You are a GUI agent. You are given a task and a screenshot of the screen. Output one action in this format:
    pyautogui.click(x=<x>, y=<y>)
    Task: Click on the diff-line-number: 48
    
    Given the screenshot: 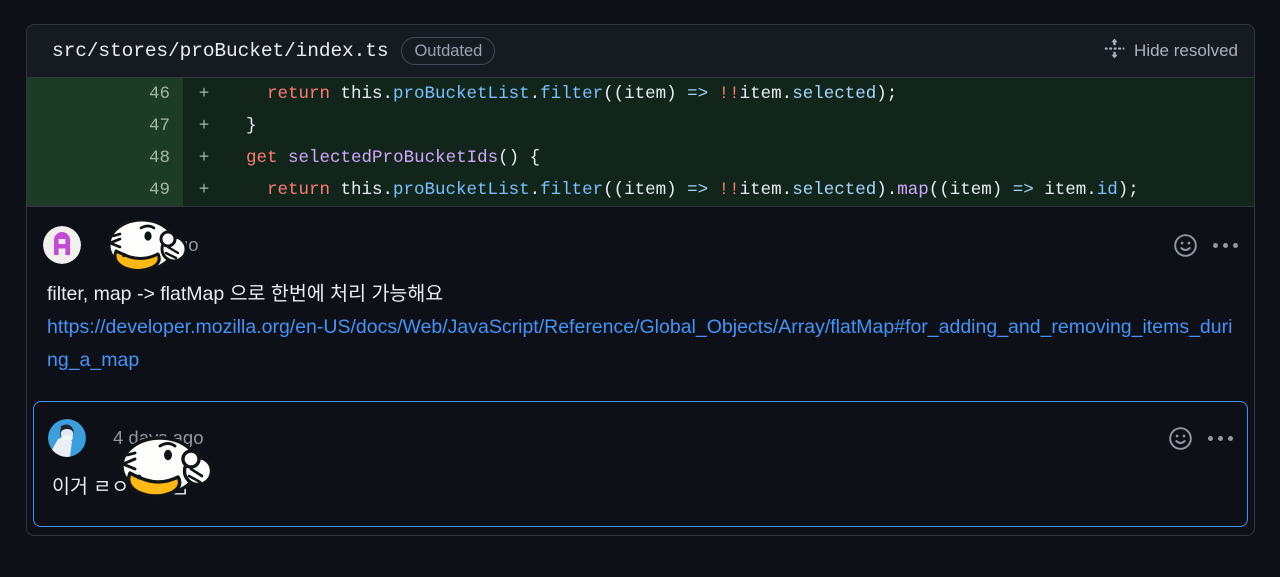 What is the action you would take?
    pyautogui.click(x=105, y=158)
    